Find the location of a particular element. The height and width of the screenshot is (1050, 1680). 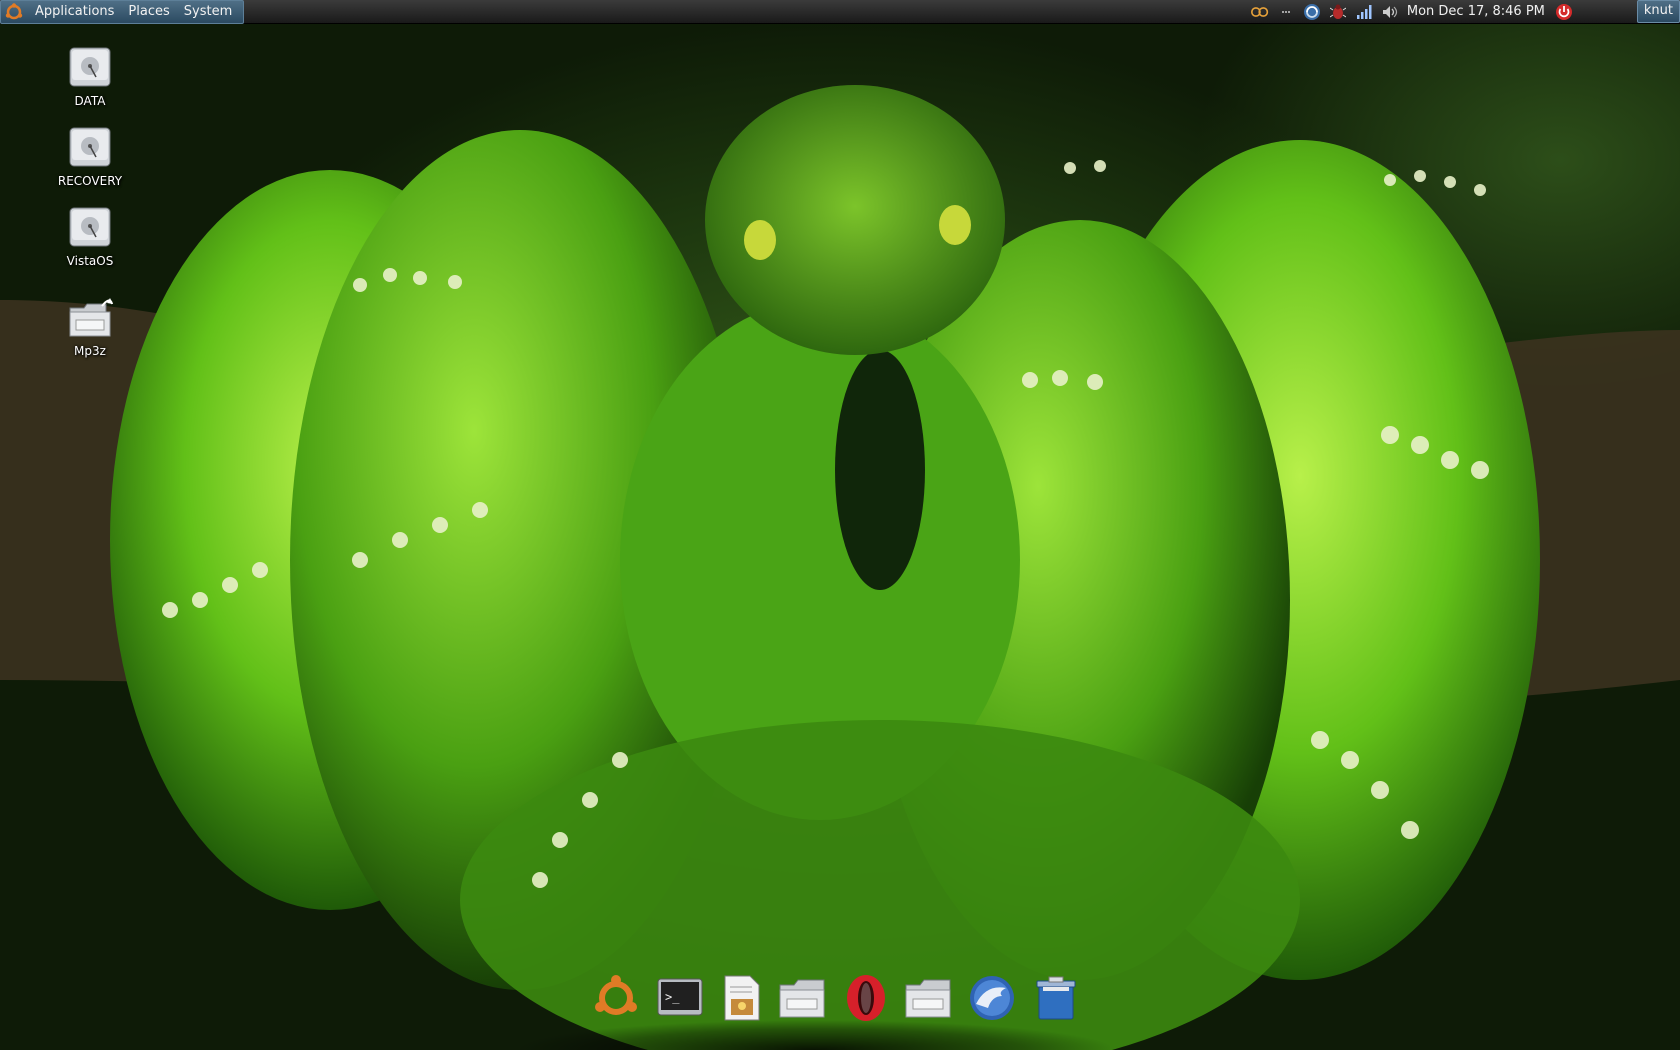

thunderbird-icon is located at coordinates (992, 998).